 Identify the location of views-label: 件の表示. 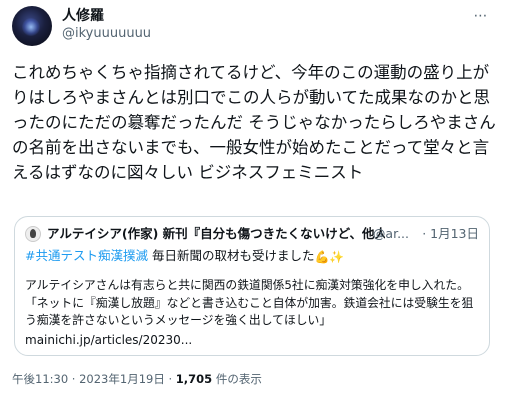
(237, 379).